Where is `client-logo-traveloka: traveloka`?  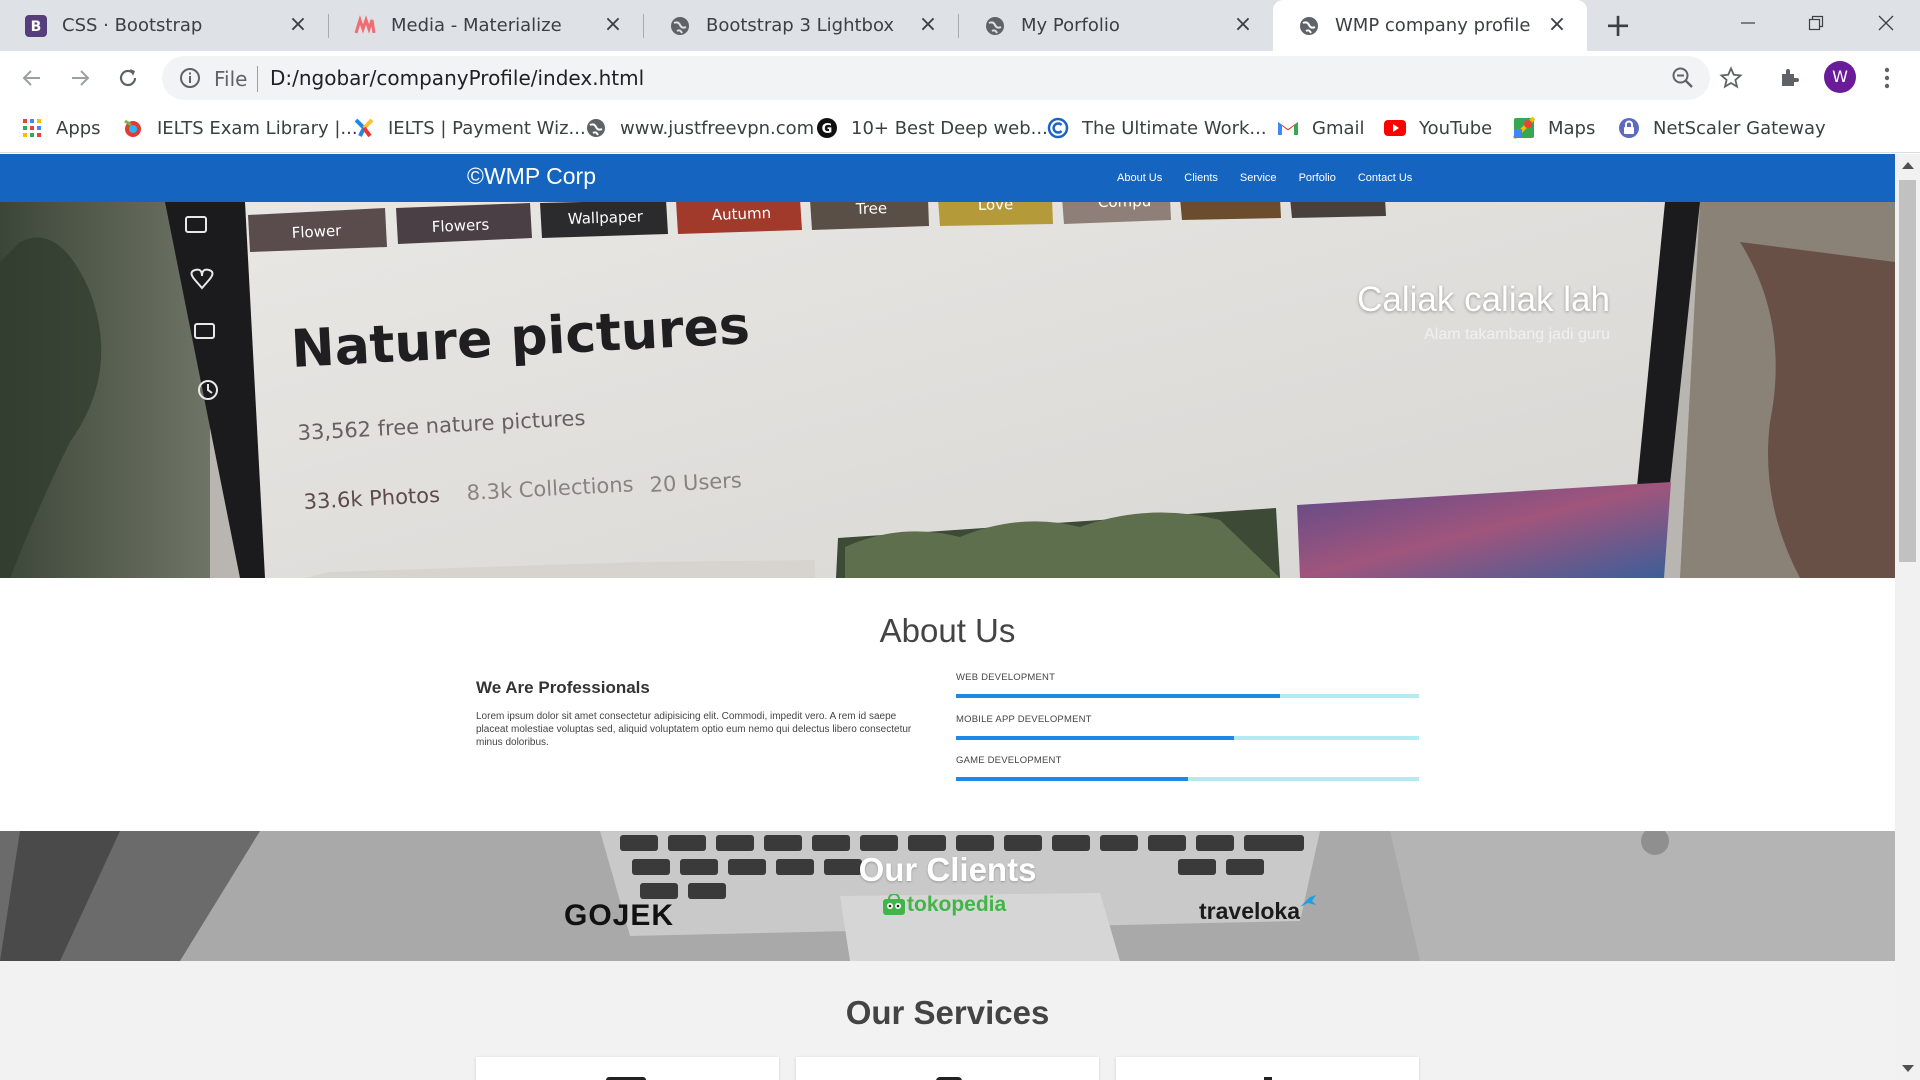 client-logo-traveloka: traveloka is located at coordinates (1258, 909).